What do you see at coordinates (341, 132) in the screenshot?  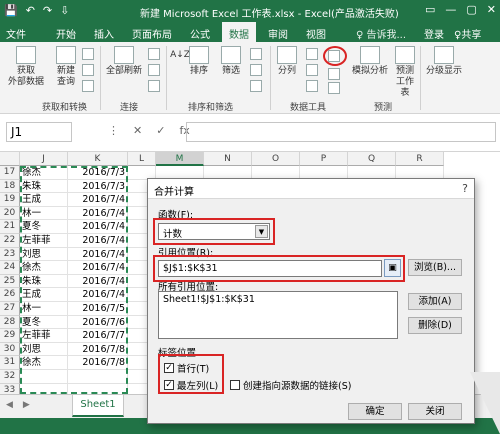 I see `formula-input` at bounding box center [341, 132].